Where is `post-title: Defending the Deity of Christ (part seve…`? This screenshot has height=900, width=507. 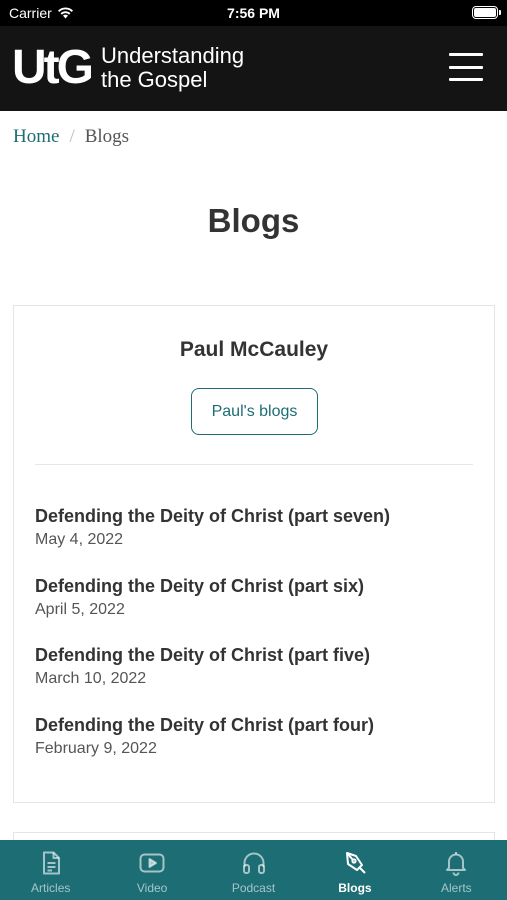 post-title: Defending the Deity of Christ (part seve… is located at coordinates (255, 516).